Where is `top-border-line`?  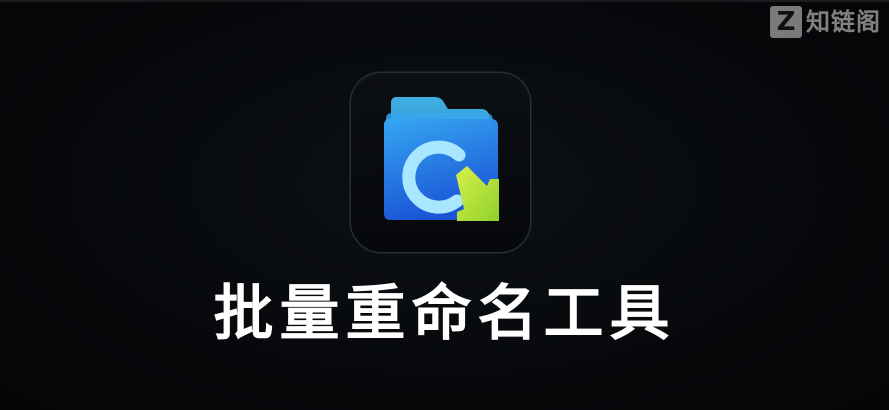 top-border-line is located at coordinates (444, 1).